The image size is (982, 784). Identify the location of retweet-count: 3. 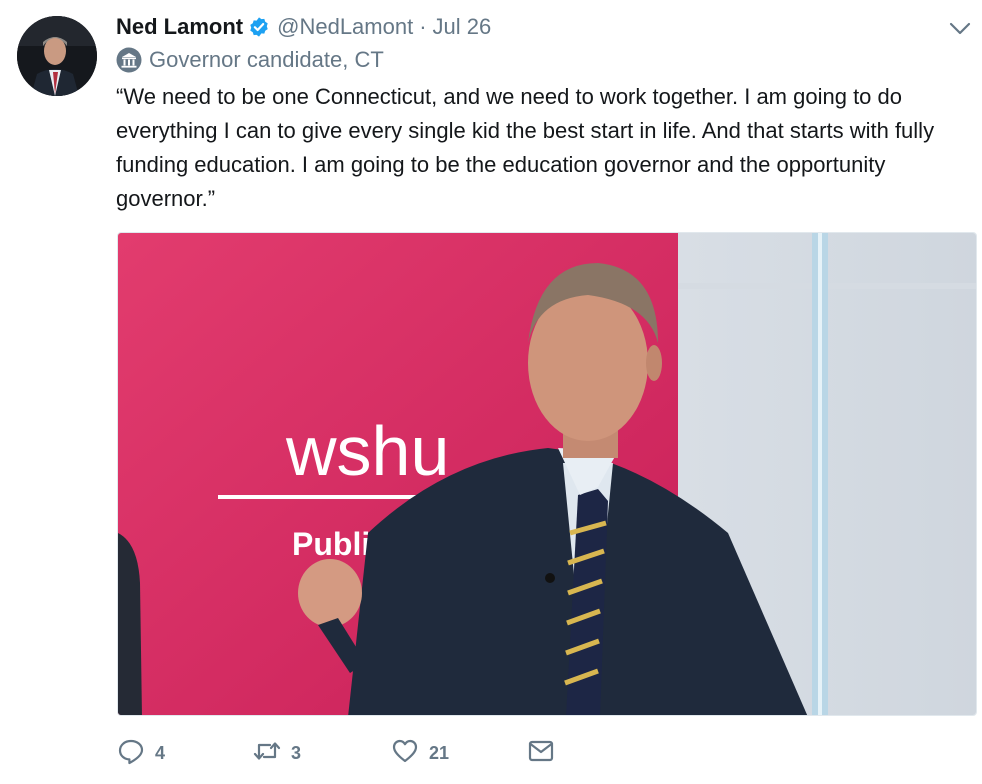
(296, 752).